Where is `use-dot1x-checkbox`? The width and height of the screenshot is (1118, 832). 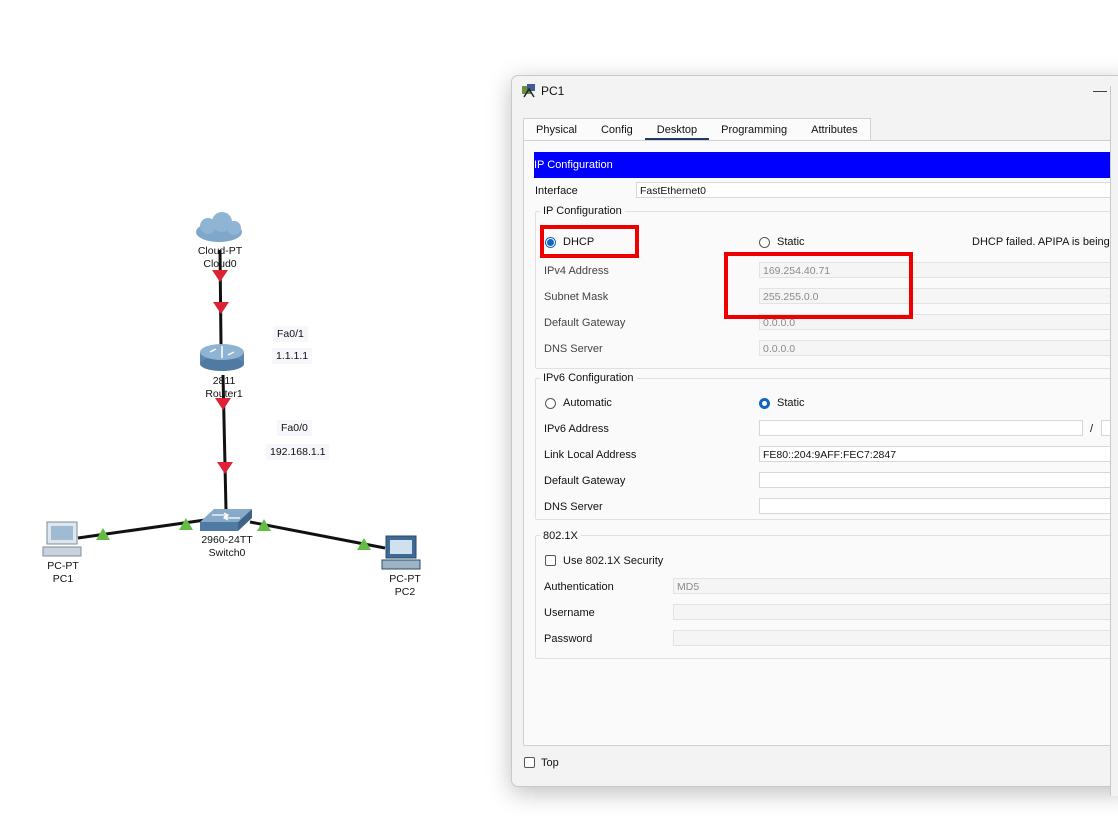
use-dot1x-checkbox is located at coordinates (550, 560).